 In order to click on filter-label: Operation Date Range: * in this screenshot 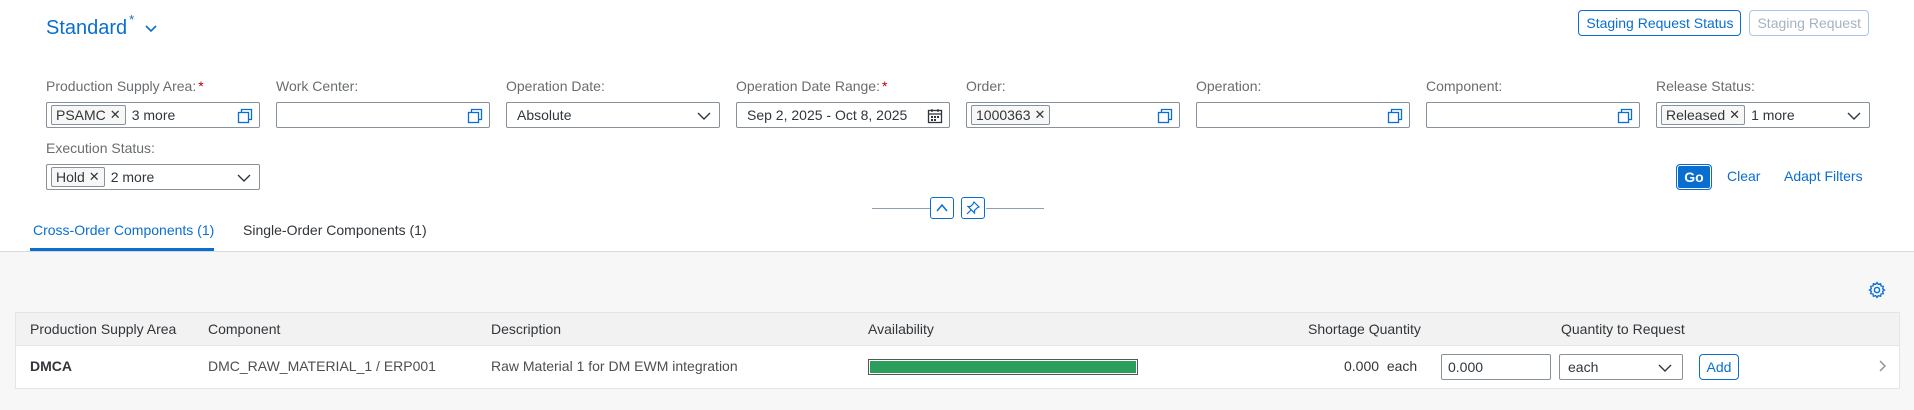, I will do `click(812, 86)`.